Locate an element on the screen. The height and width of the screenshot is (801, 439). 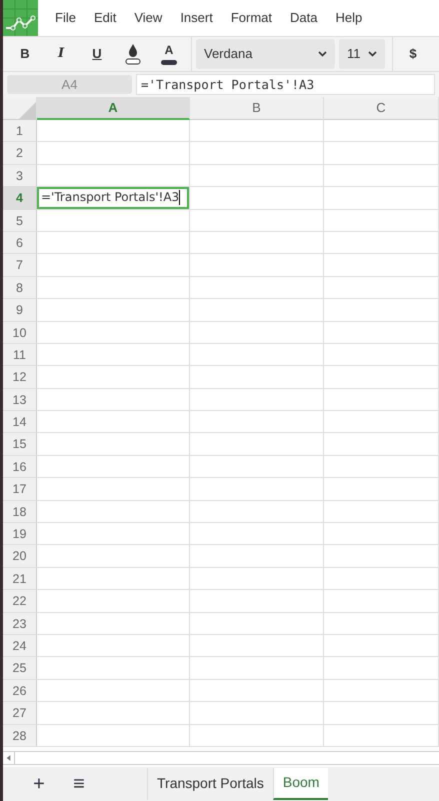
menu-item: Data is located at coordinates (303, 18).